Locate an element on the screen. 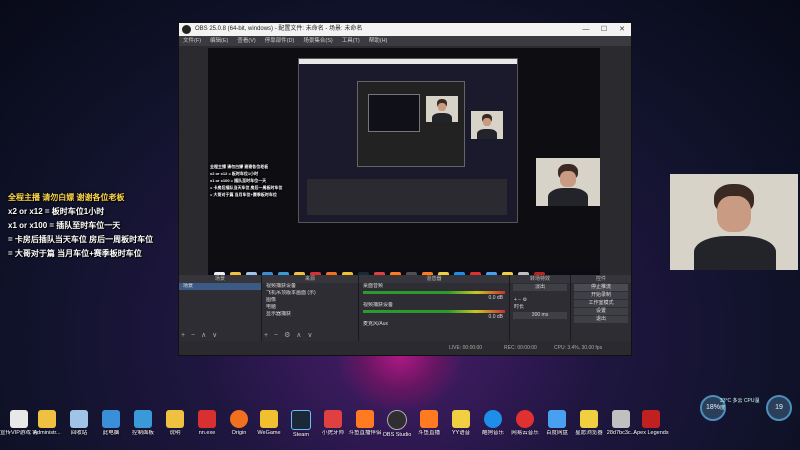 The width and height of the screenshot is (800, 450). douyu-icon is located at coordinates (429, 419).